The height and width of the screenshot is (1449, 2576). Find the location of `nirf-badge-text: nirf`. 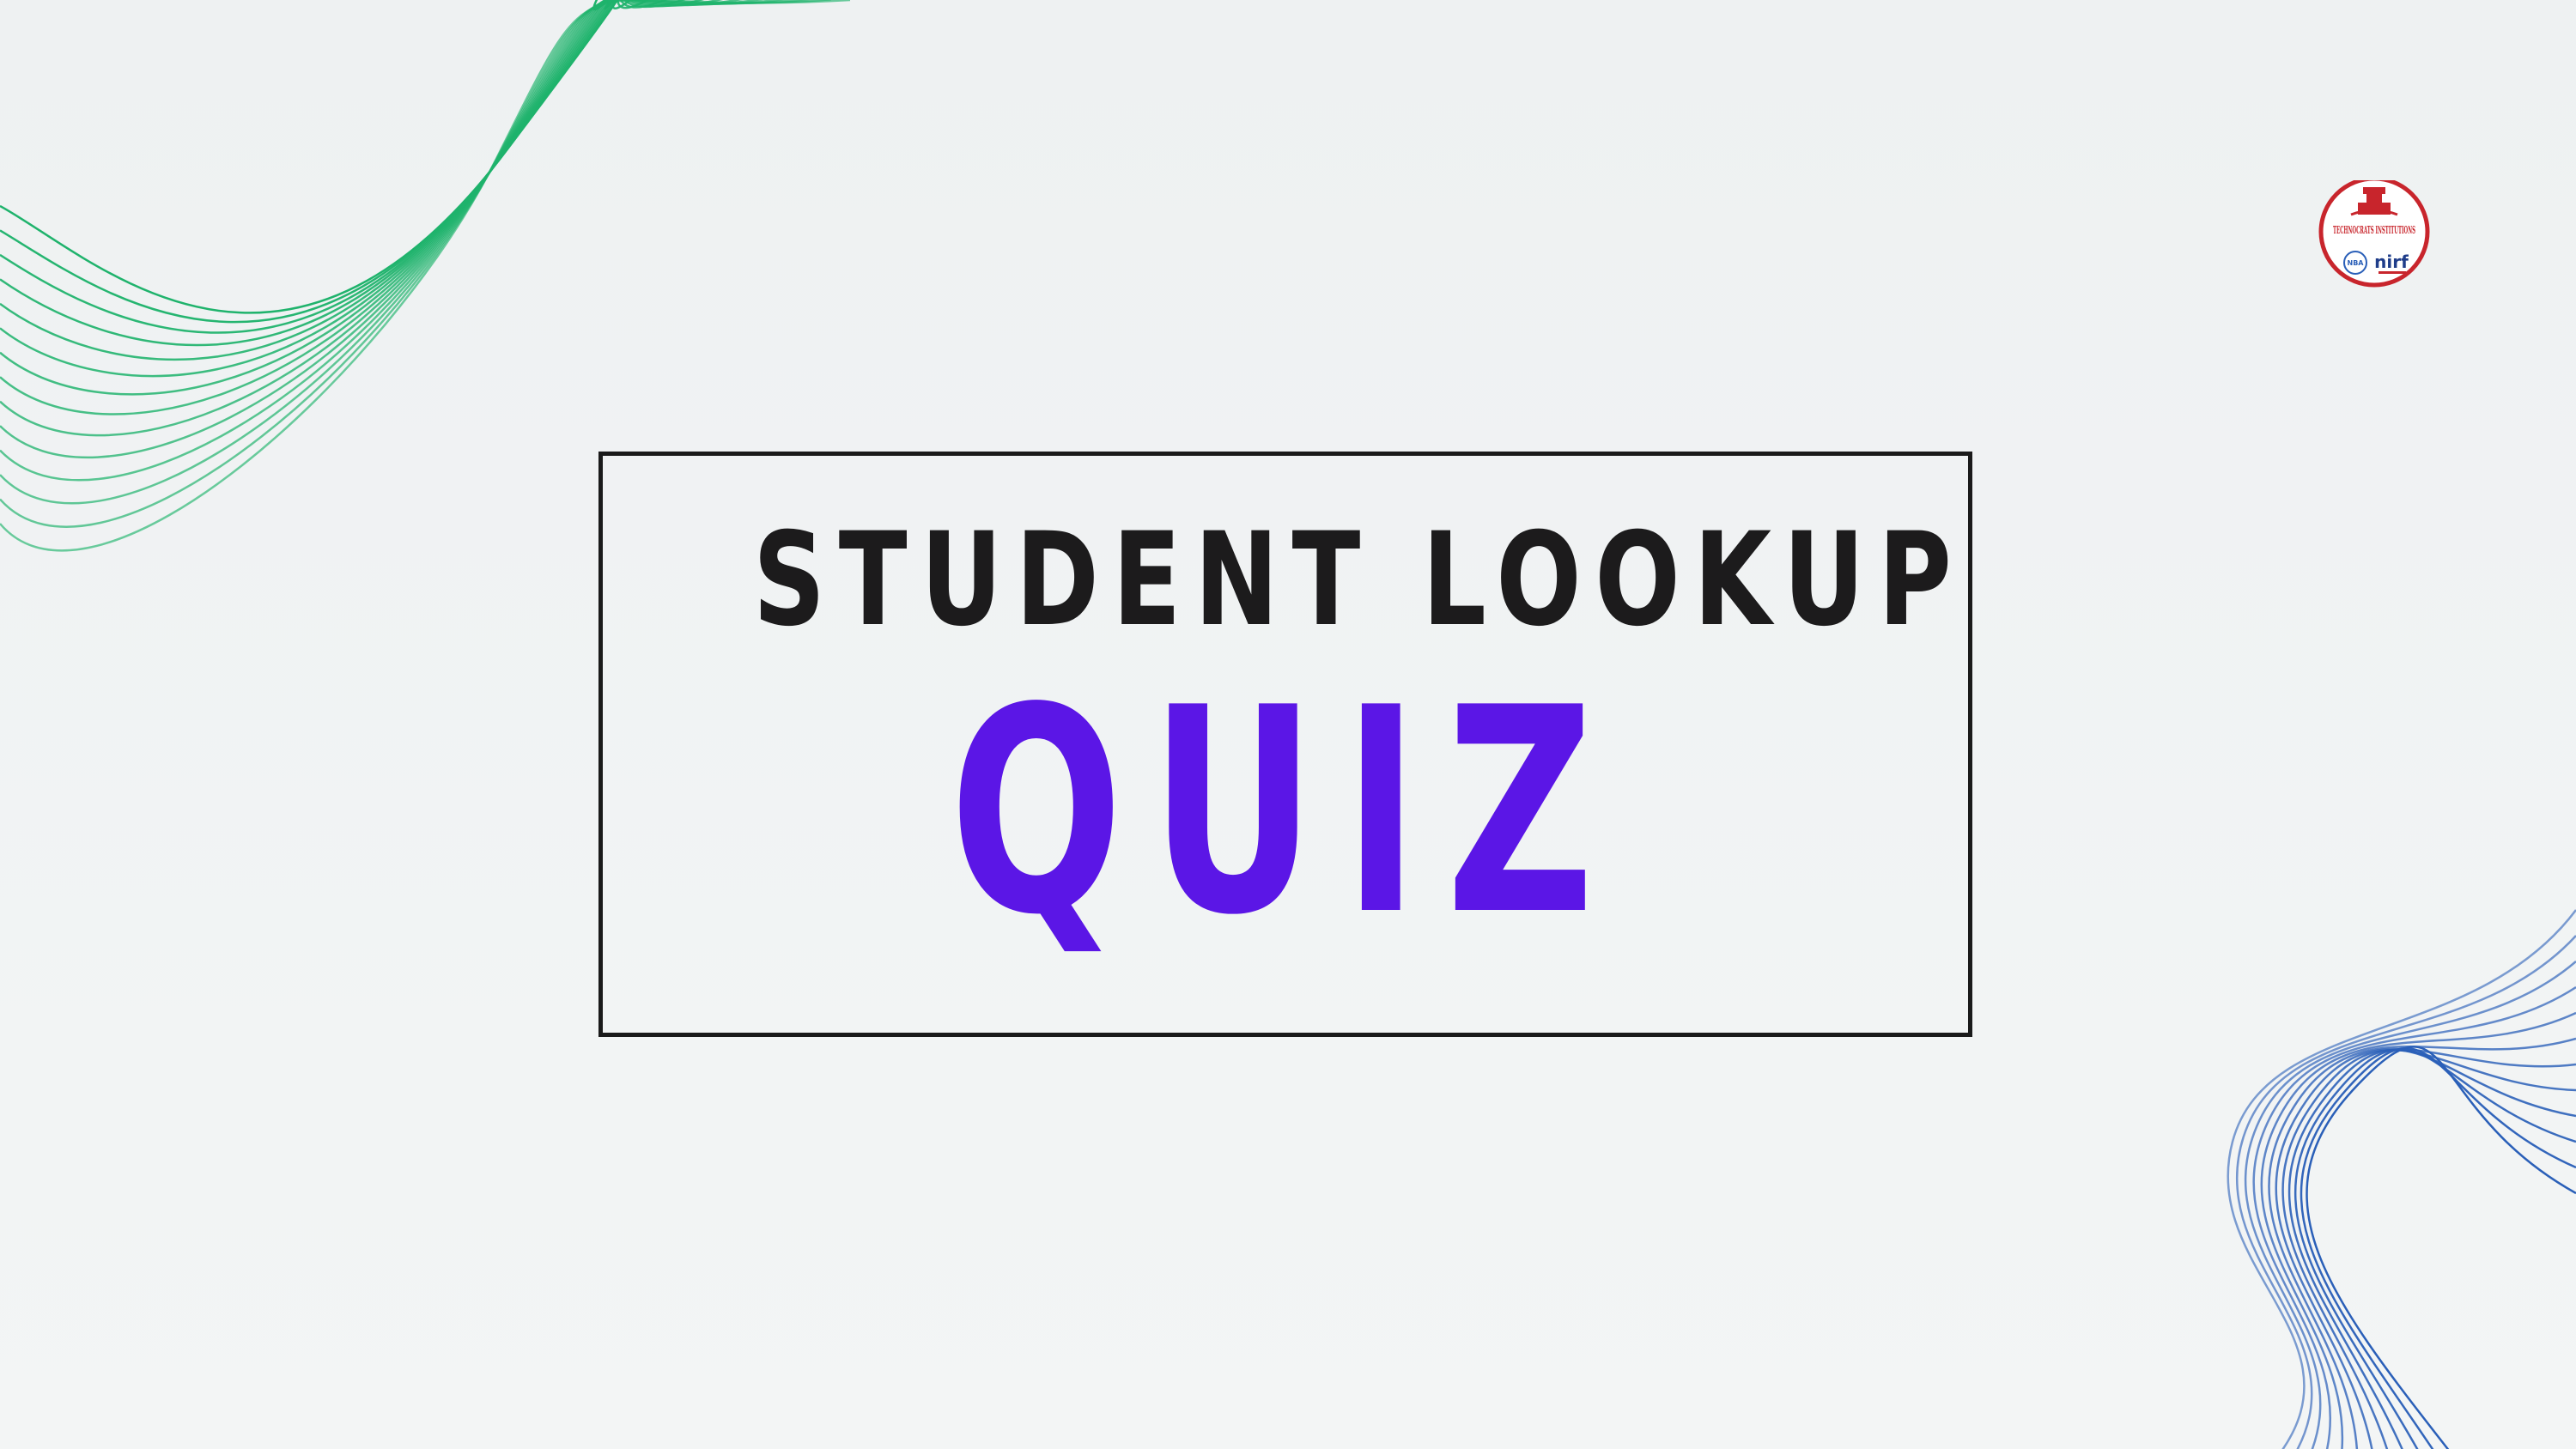

nirf-badge-text: nirf is located at coordinates (2391, 262).